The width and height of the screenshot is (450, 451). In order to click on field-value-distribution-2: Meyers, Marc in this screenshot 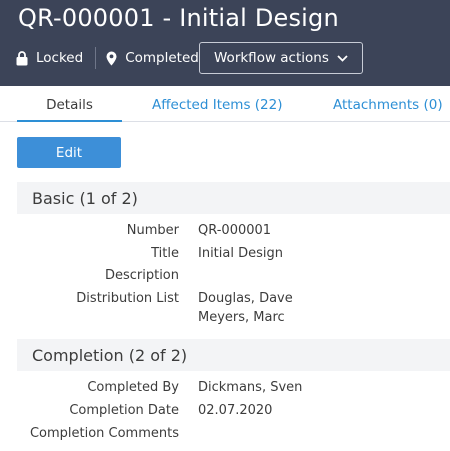, I will do `click(241, 317)`.